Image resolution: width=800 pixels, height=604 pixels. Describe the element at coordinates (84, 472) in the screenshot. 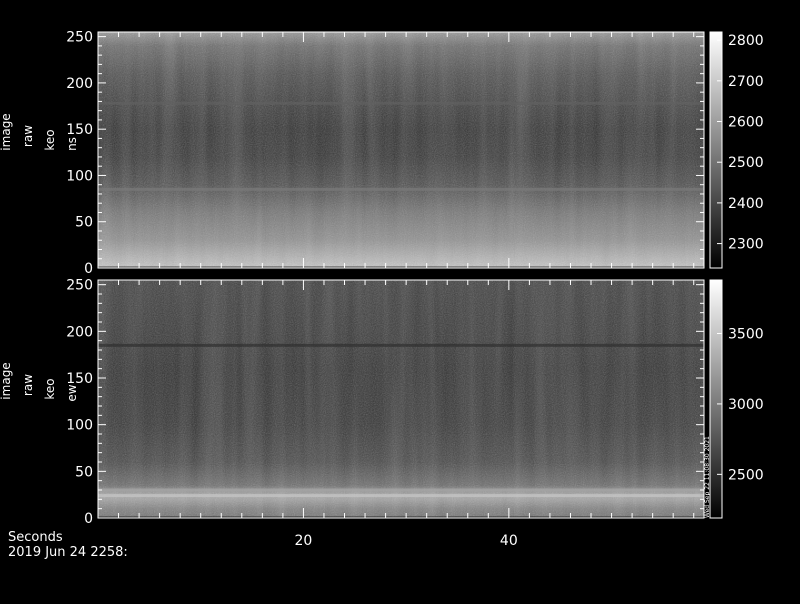

I see `y-tick-label-2-50: 50` at that location.